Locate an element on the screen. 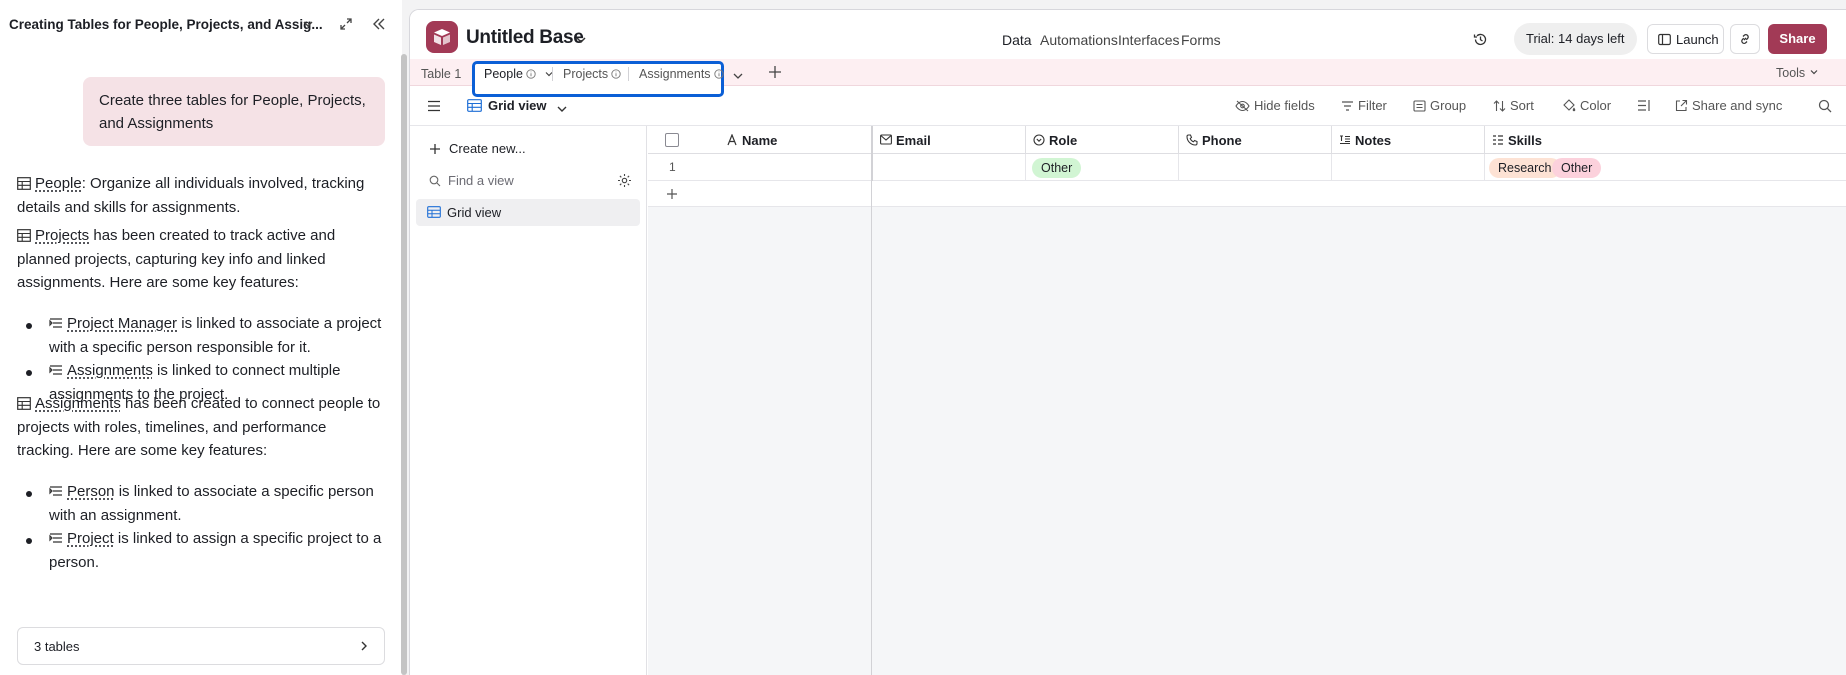 The image size is (1846, 675). cell-notes is located at coordinates (1408, 167).